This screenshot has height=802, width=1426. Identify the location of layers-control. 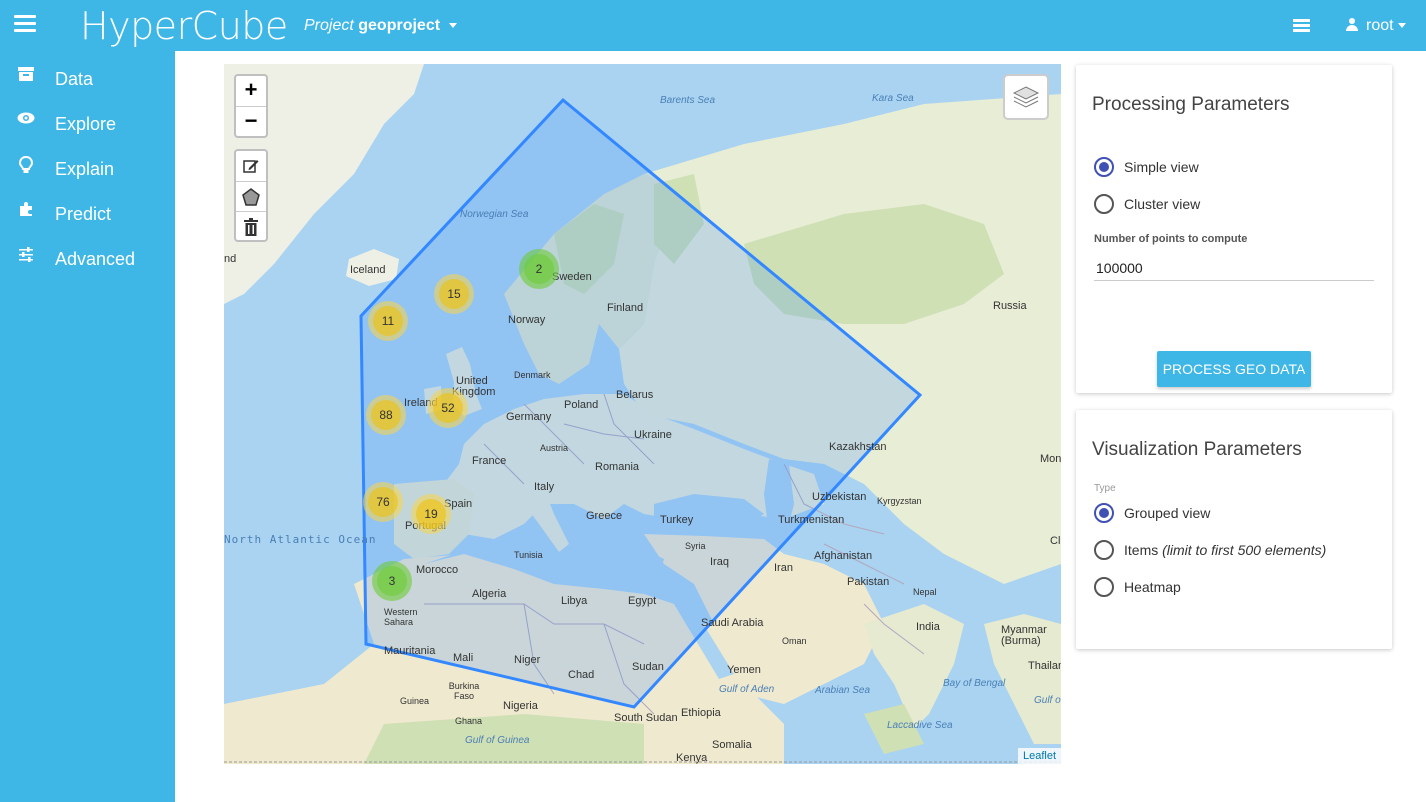
(1026, 97).